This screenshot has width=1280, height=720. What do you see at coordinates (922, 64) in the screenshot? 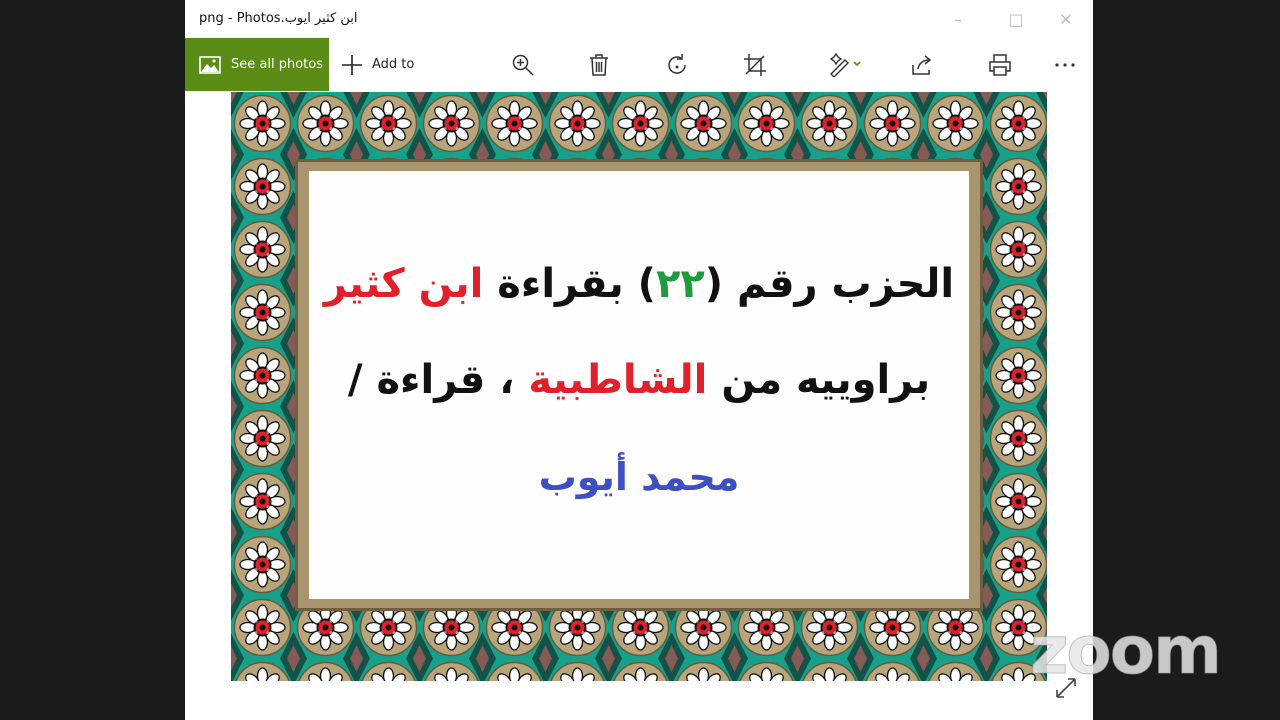
I see `share-icon` at bounding box center [922, 64].